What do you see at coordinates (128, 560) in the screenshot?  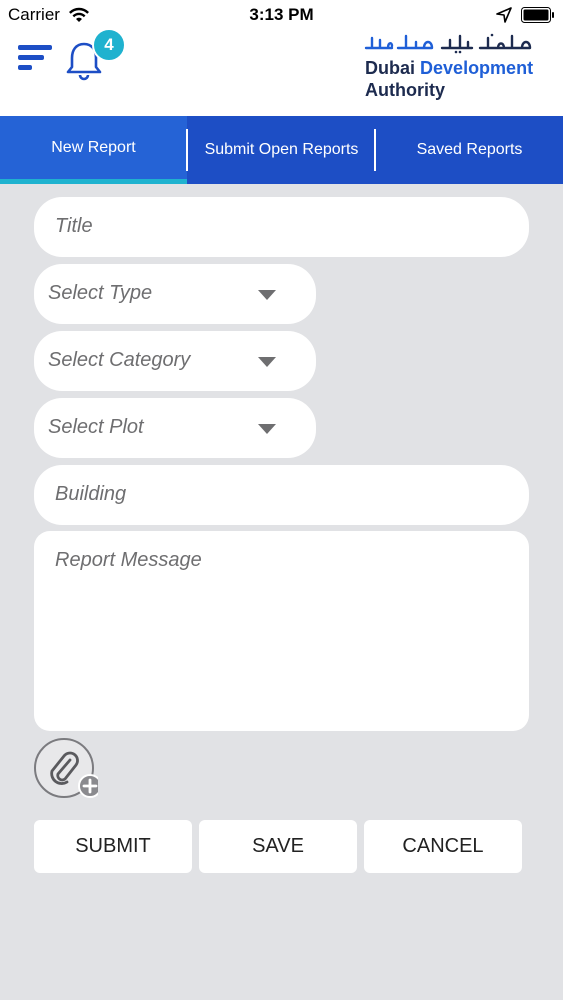 I see `report-message-placeholder: Report Message` at bounding box center [128, 560].